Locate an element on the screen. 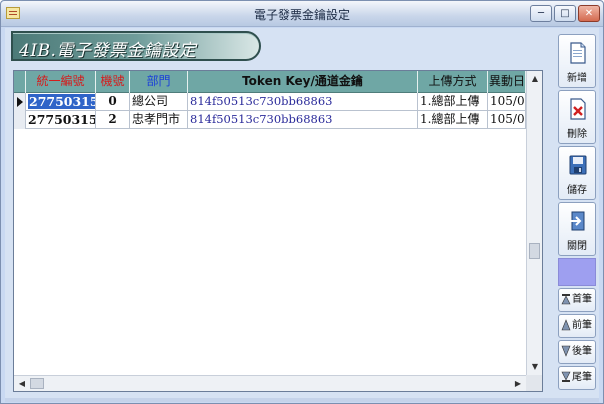 Image resolution: width=604 pixels, height=404 pixels. grid-header-row: 統一編號 機號 部門 Token Key/通道金鑰 上傳方式 異動日期 is located at coordinates (270, 82).